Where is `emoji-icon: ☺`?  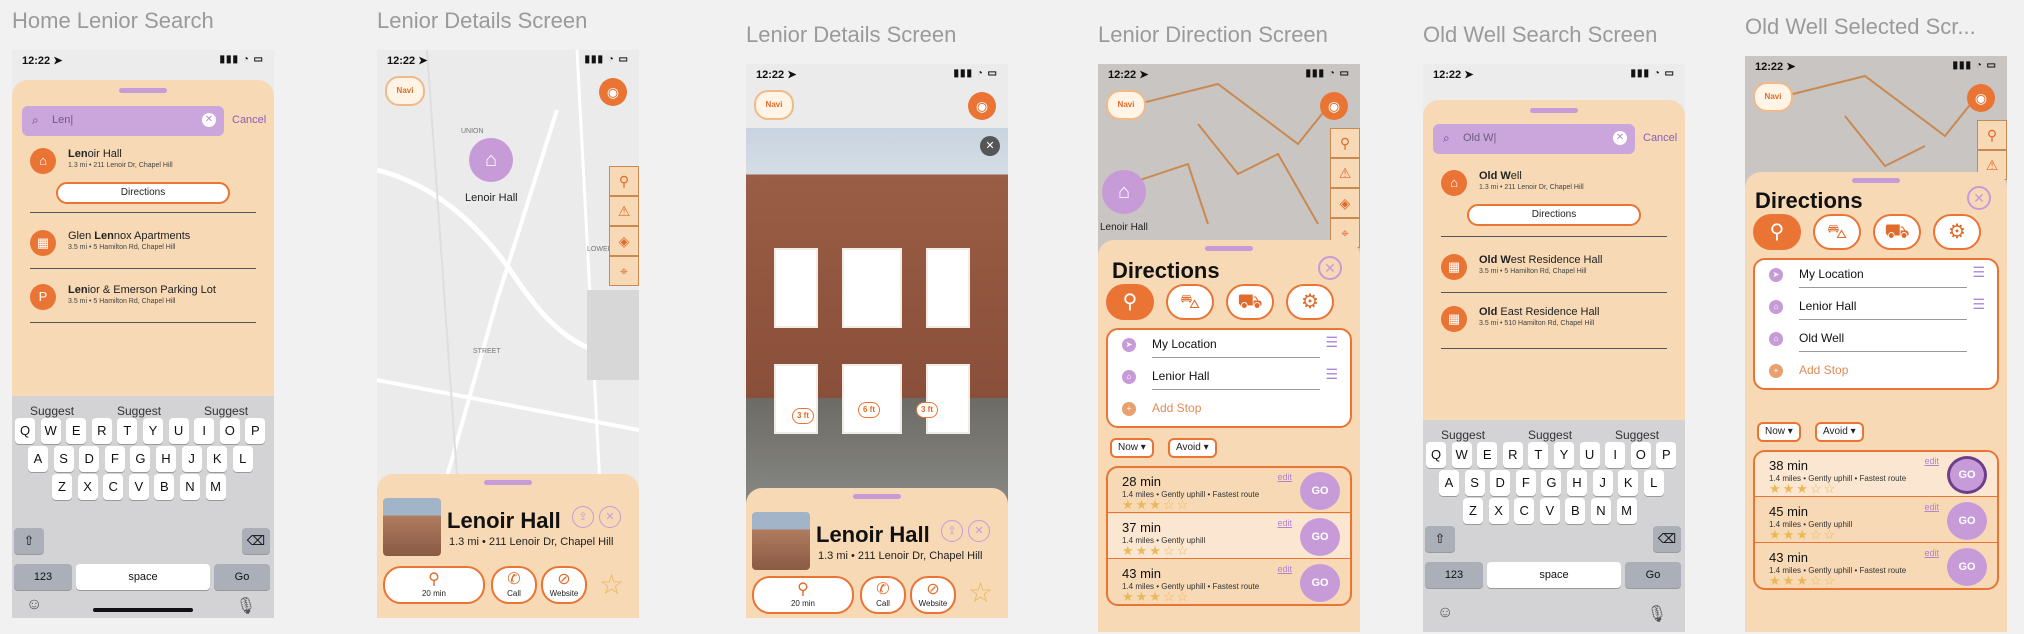
emoji-icon: ☺ is located at coordinates (34, 605).